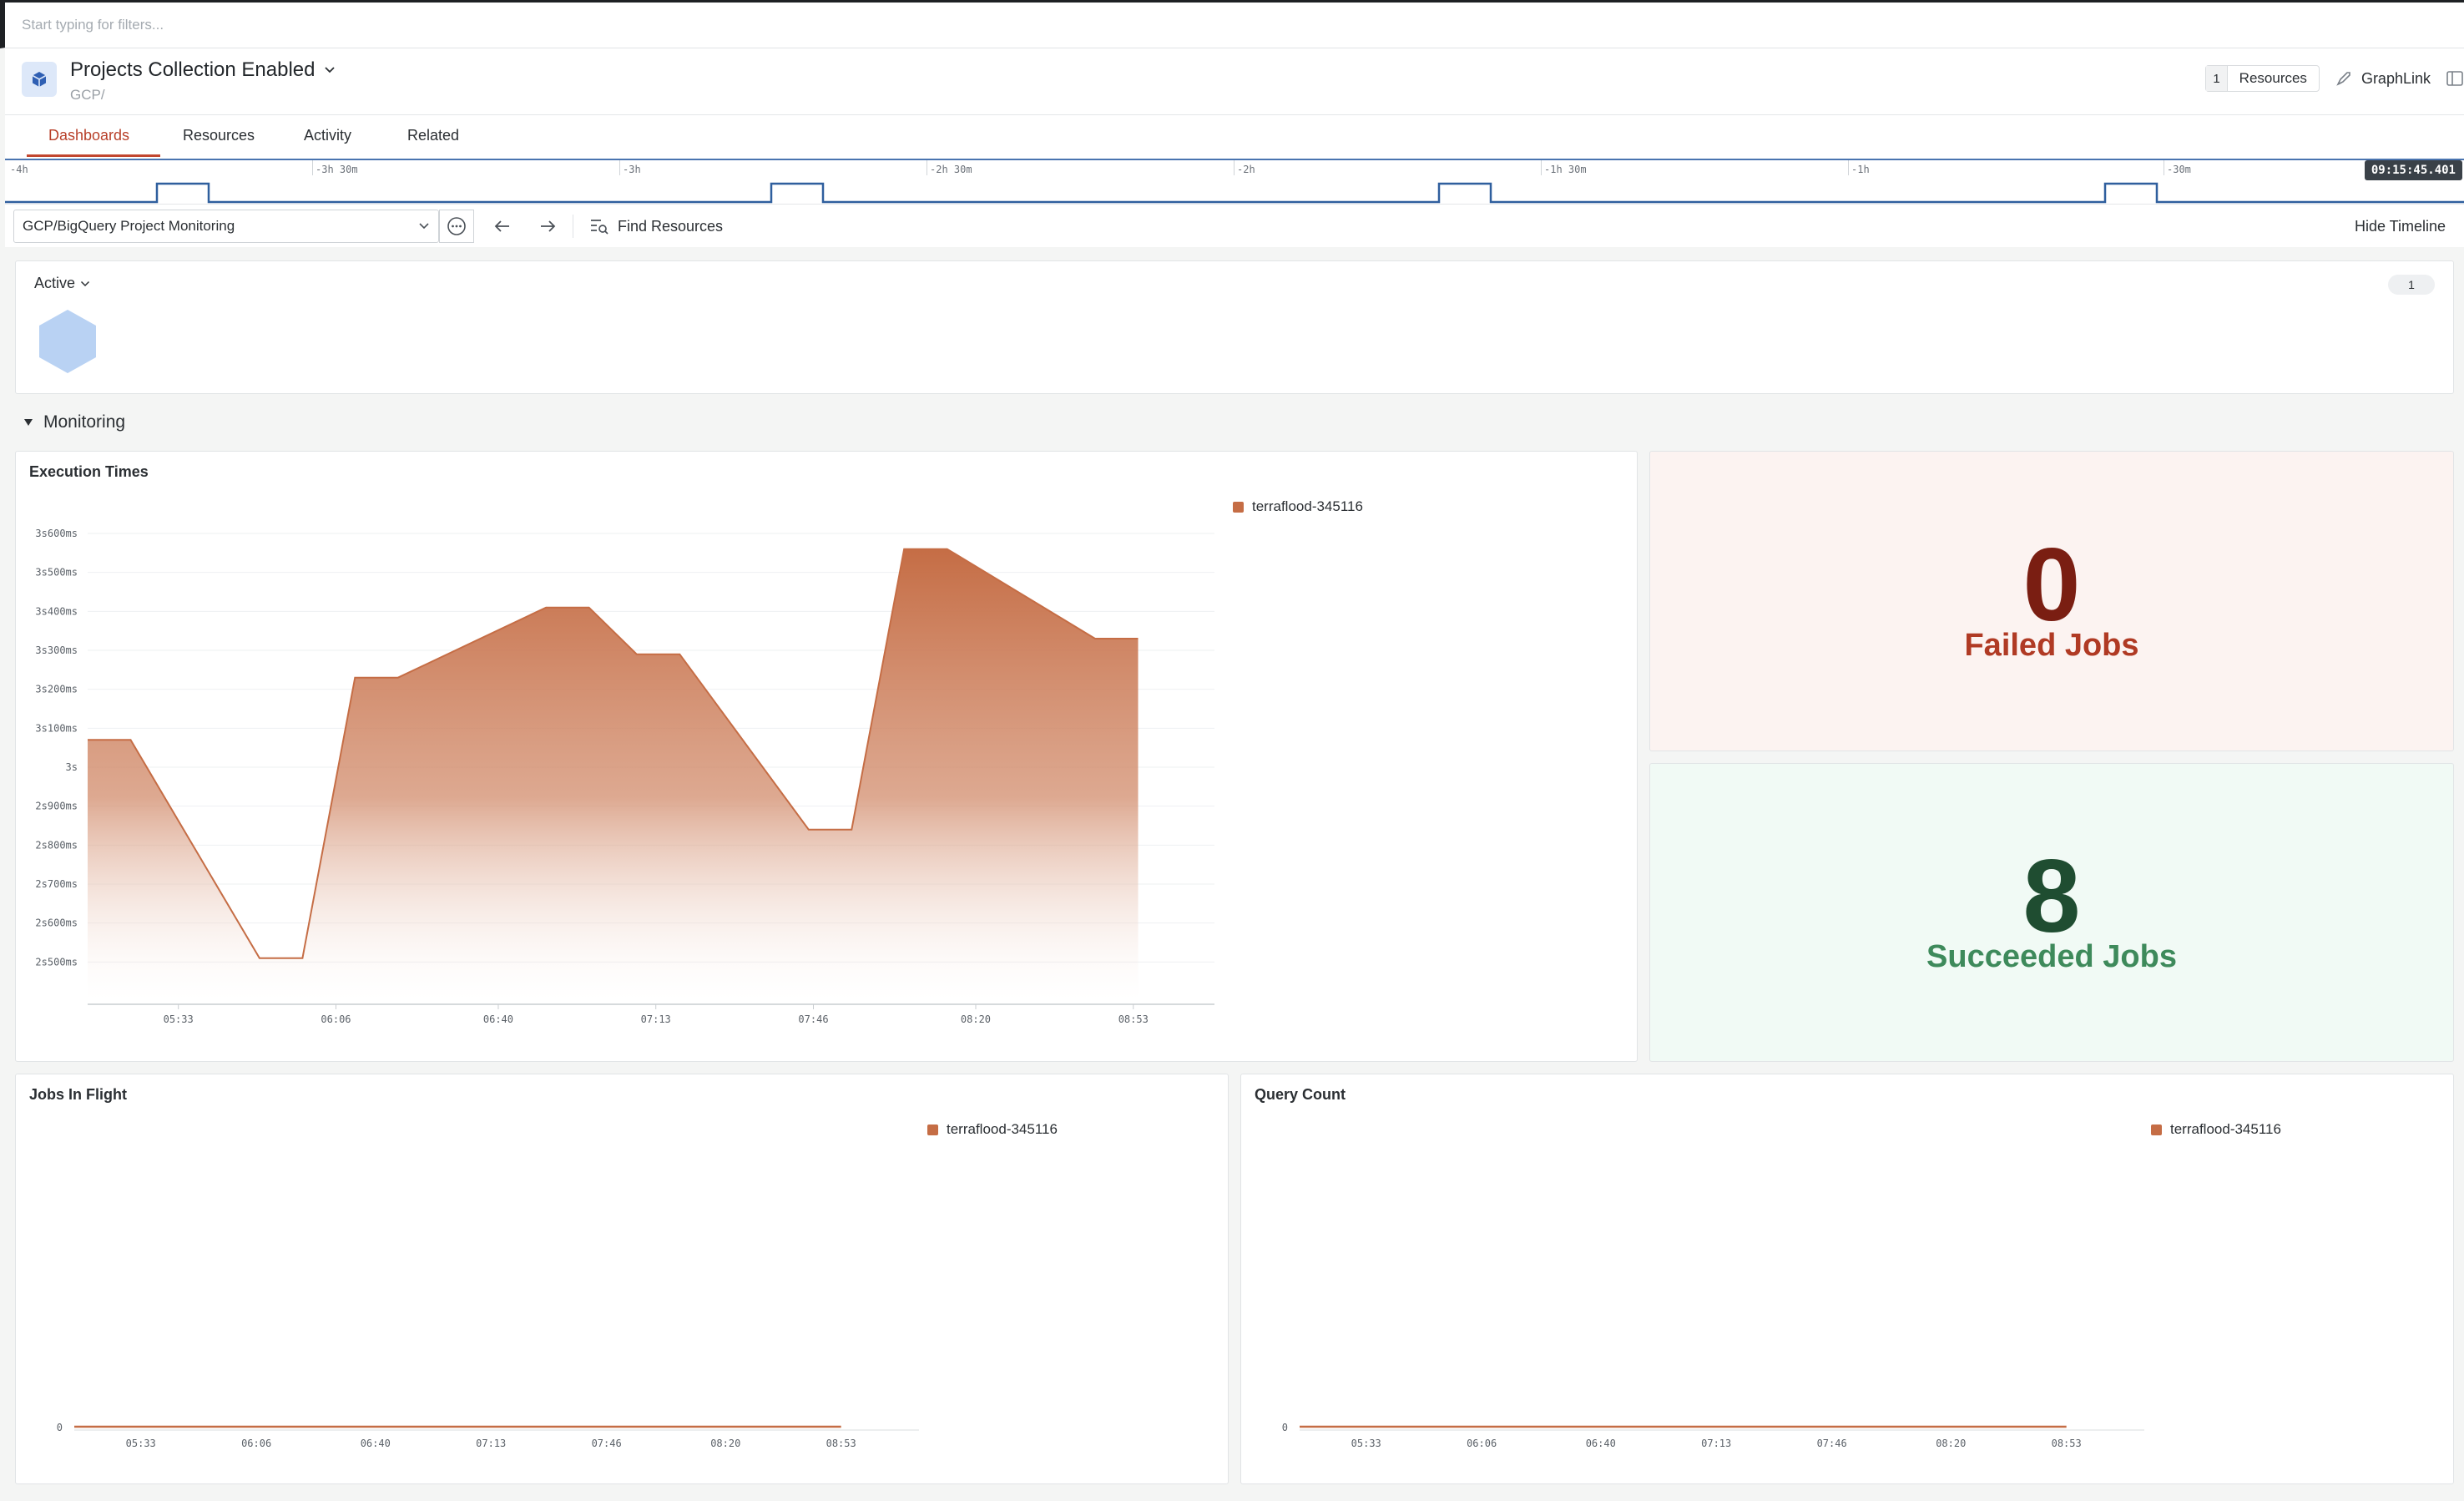 Image resolution: width=2464 pixels, height=1501 pixels. What do you see at coordinates (2411, 285) in the screenshot?
I see `count-badge: 1` at bounding box center [2411, 285].